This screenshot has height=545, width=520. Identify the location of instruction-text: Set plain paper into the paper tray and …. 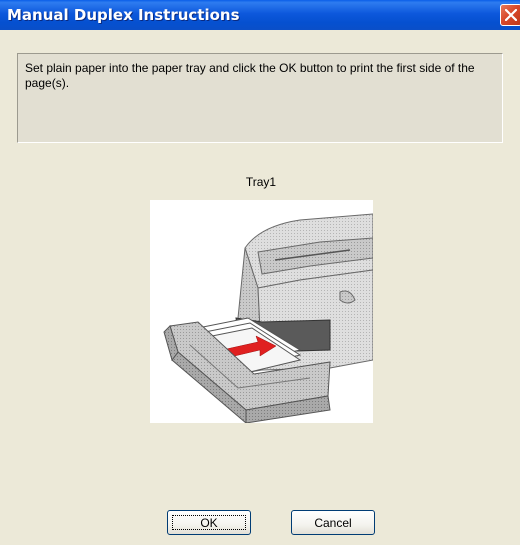
(250, 75).